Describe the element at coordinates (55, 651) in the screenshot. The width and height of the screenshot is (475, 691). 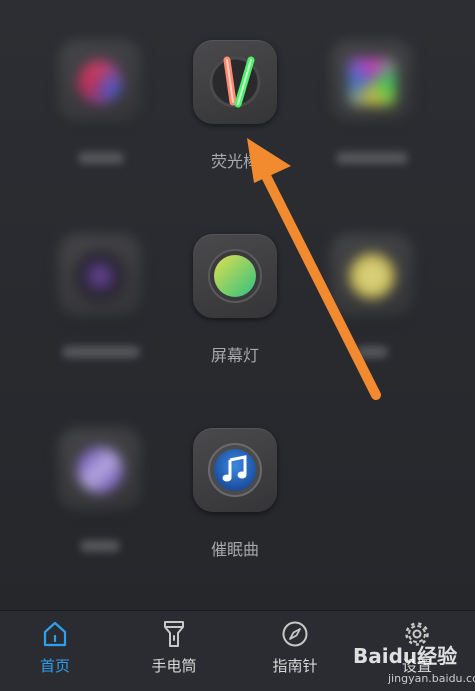
I see `tab-home: 首页` at that location.